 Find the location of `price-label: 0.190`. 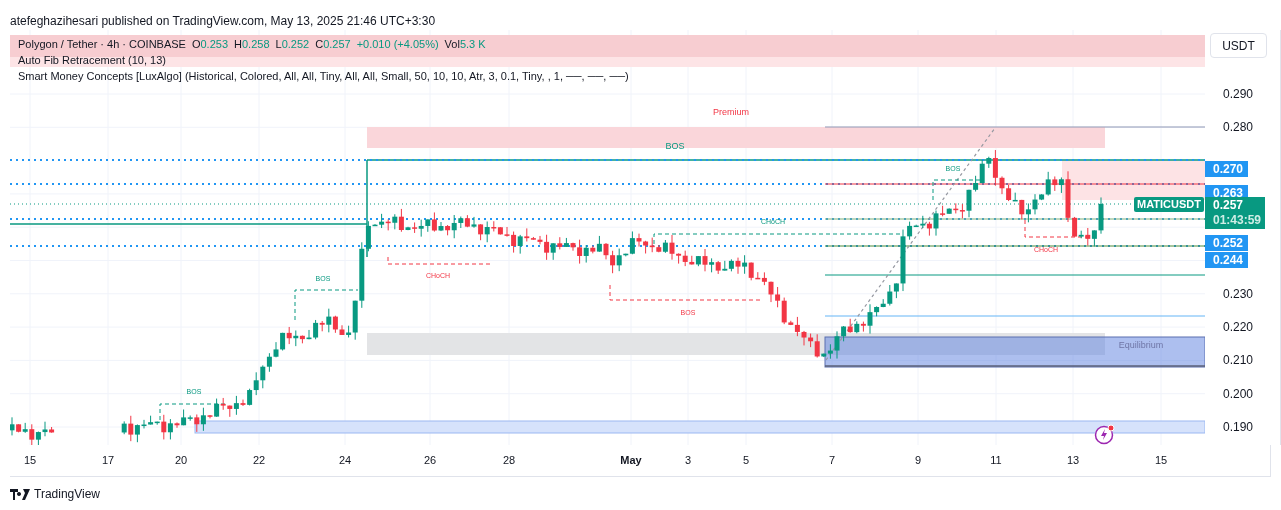

price-label: 0.190 is located at coordinates (1238, 427).